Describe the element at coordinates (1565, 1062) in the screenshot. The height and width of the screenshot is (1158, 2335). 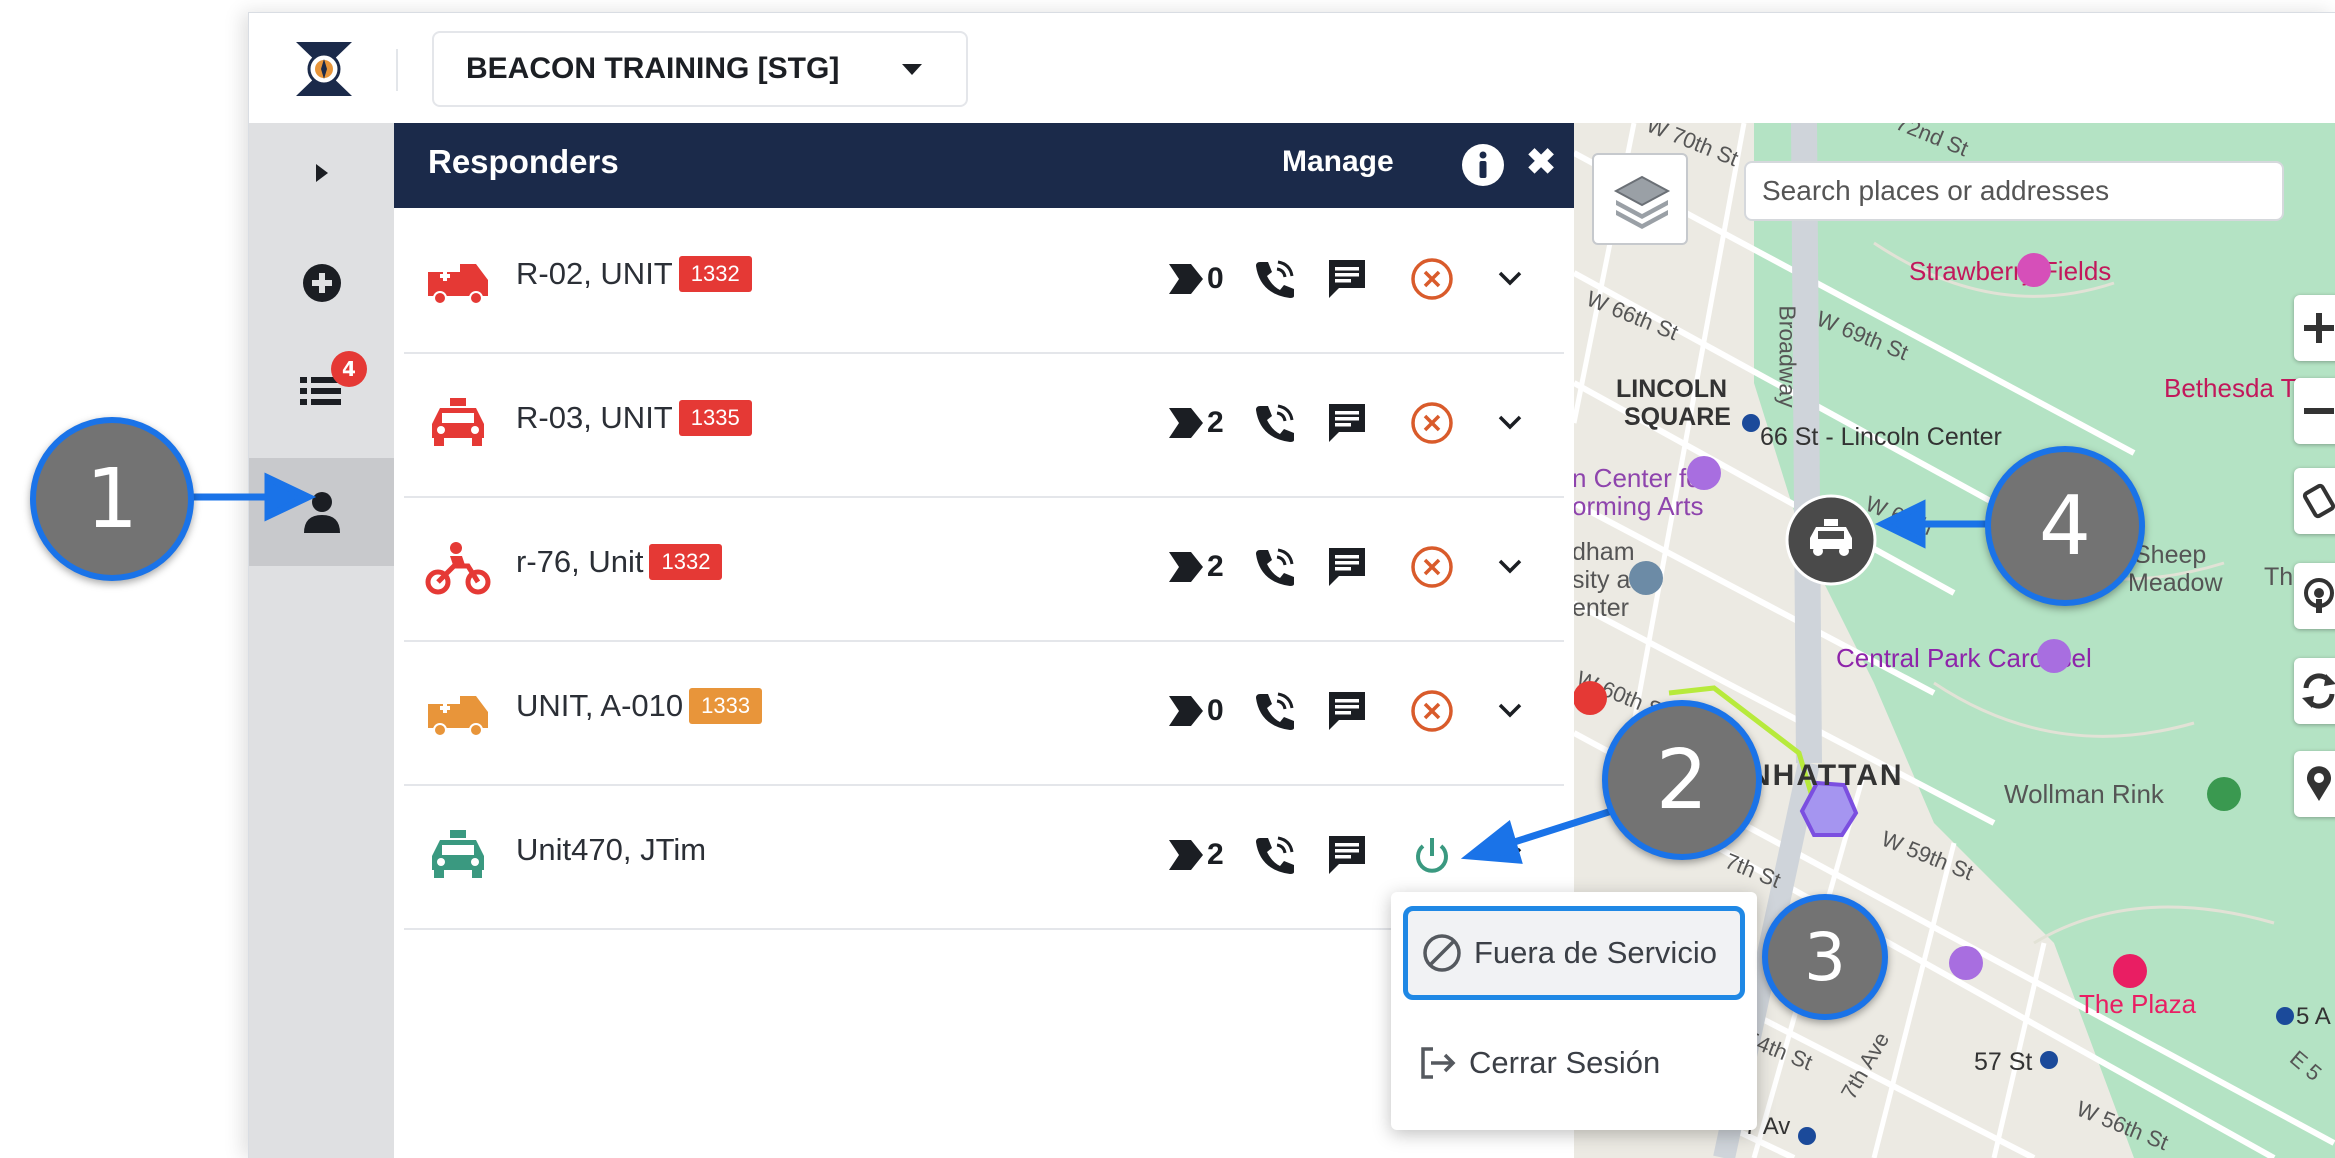
I see `status-option-label: Cerrar Sesión` at that location.